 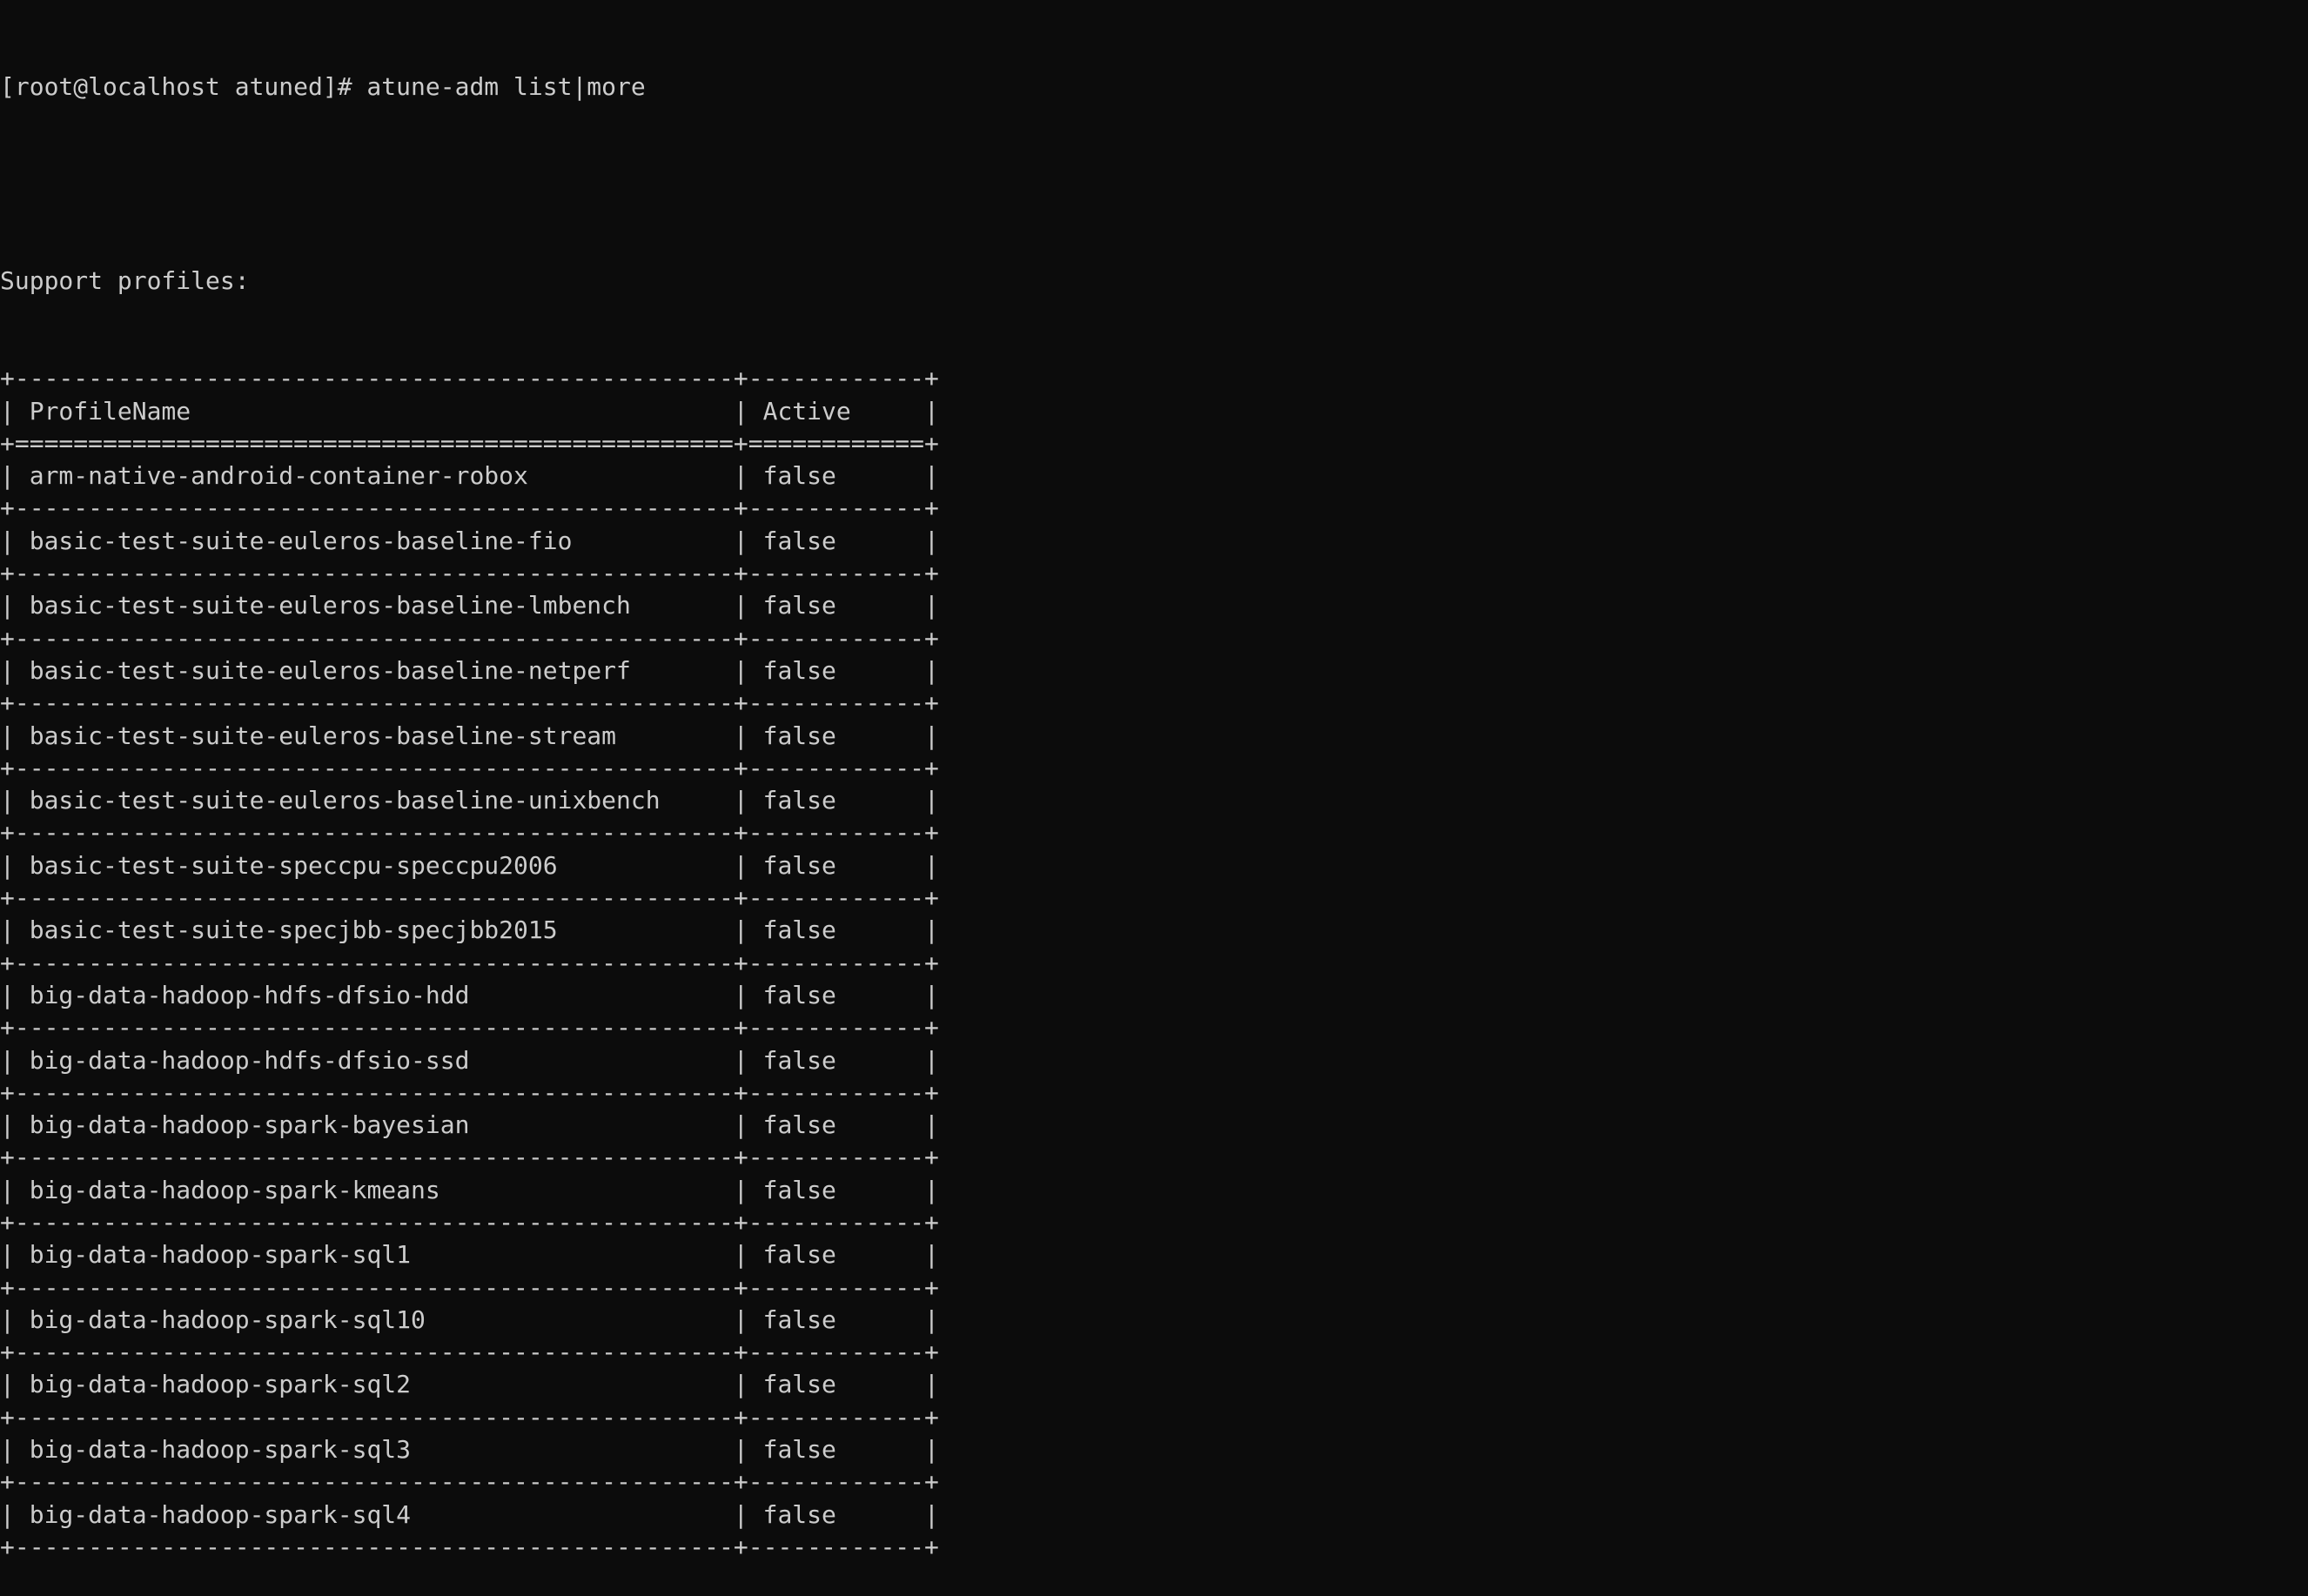 What do you see at coordinates (374, 865) in the screenshot?
I see `profile-name-cell: basic-test-suite-speccpu-speccpu2006` at bounding box center [374, 865].